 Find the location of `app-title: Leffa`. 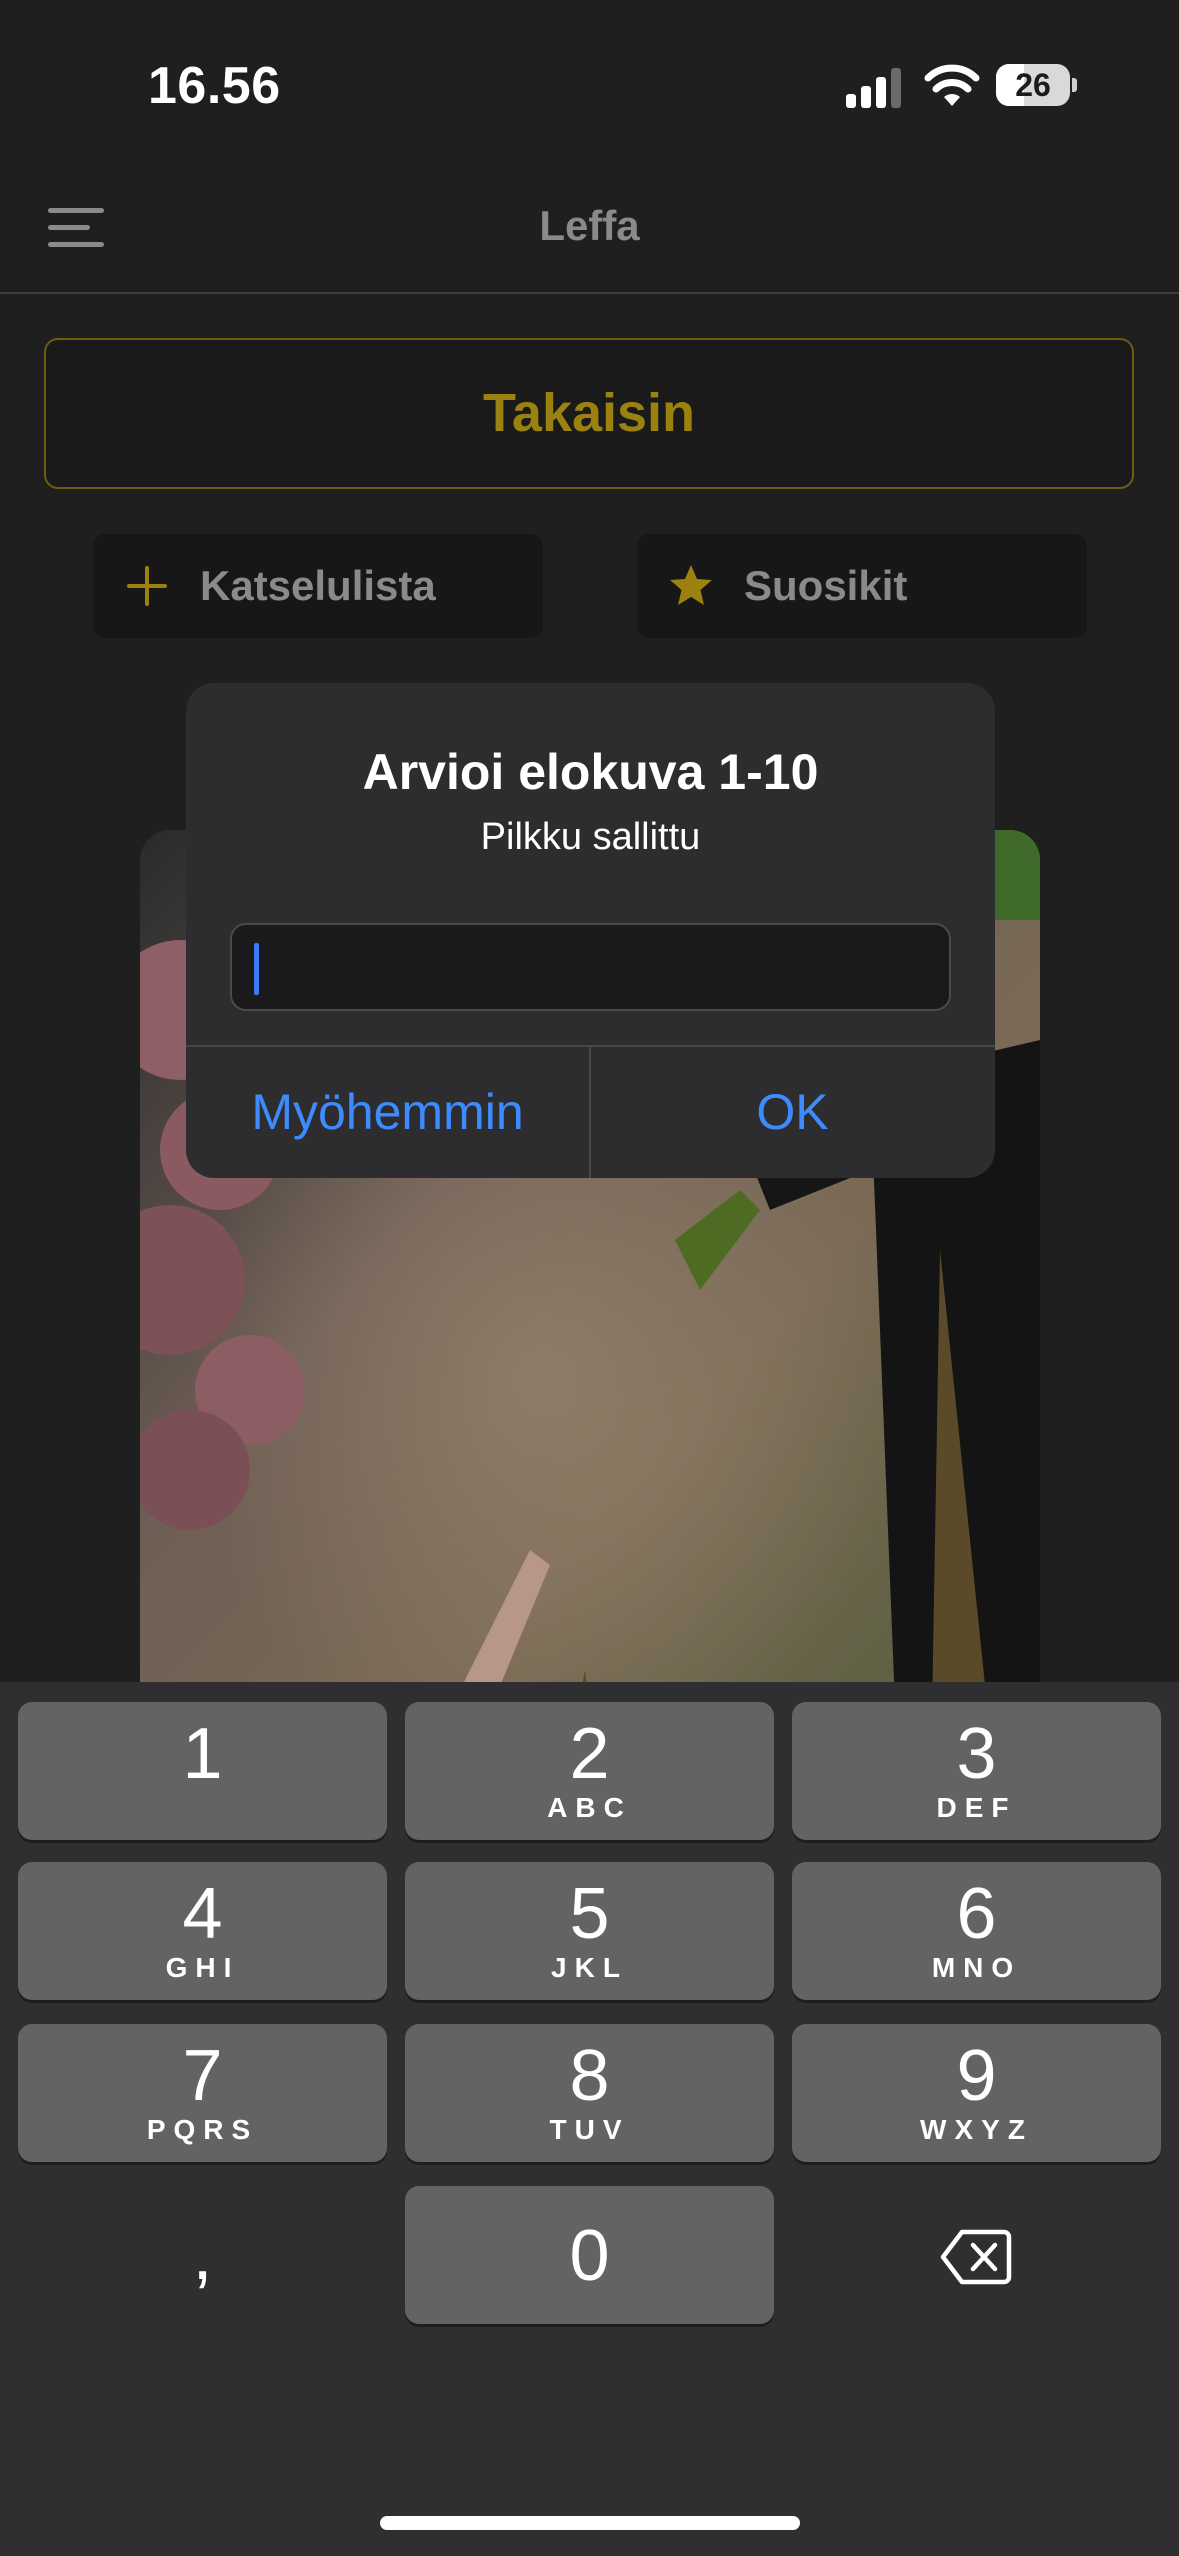

app-title: Leffa is located at coordinates (589, 225).